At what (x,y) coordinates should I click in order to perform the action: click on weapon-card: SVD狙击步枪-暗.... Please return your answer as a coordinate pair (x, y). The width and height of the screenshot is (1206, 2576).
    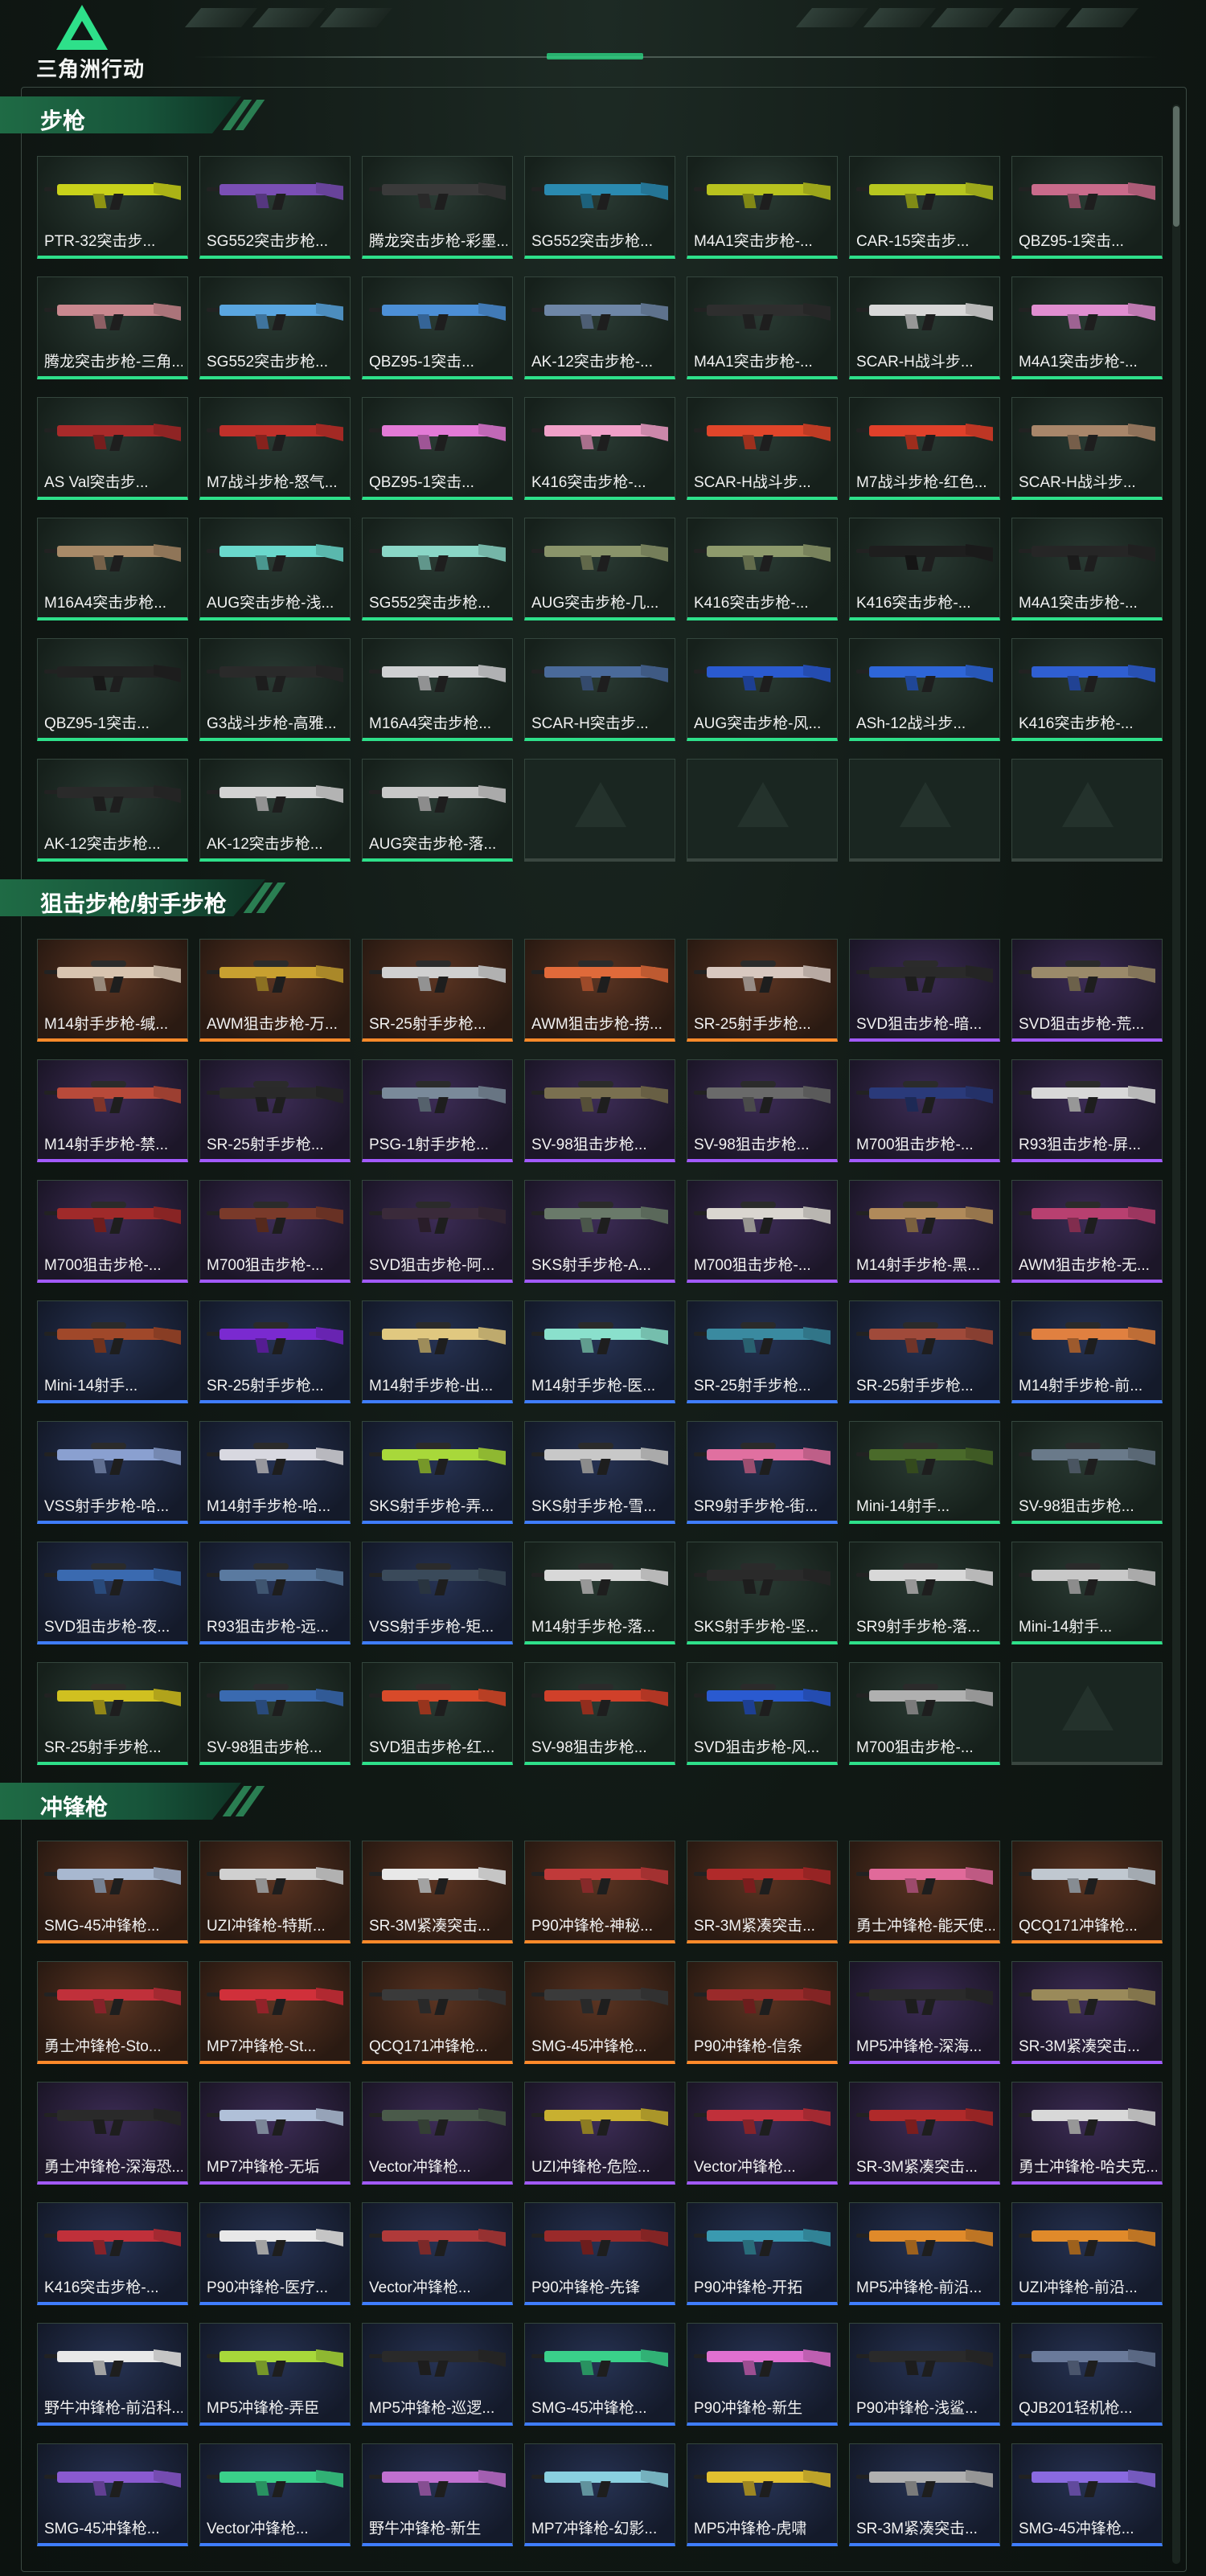
    Looking at the image, I should click on (924, 990).